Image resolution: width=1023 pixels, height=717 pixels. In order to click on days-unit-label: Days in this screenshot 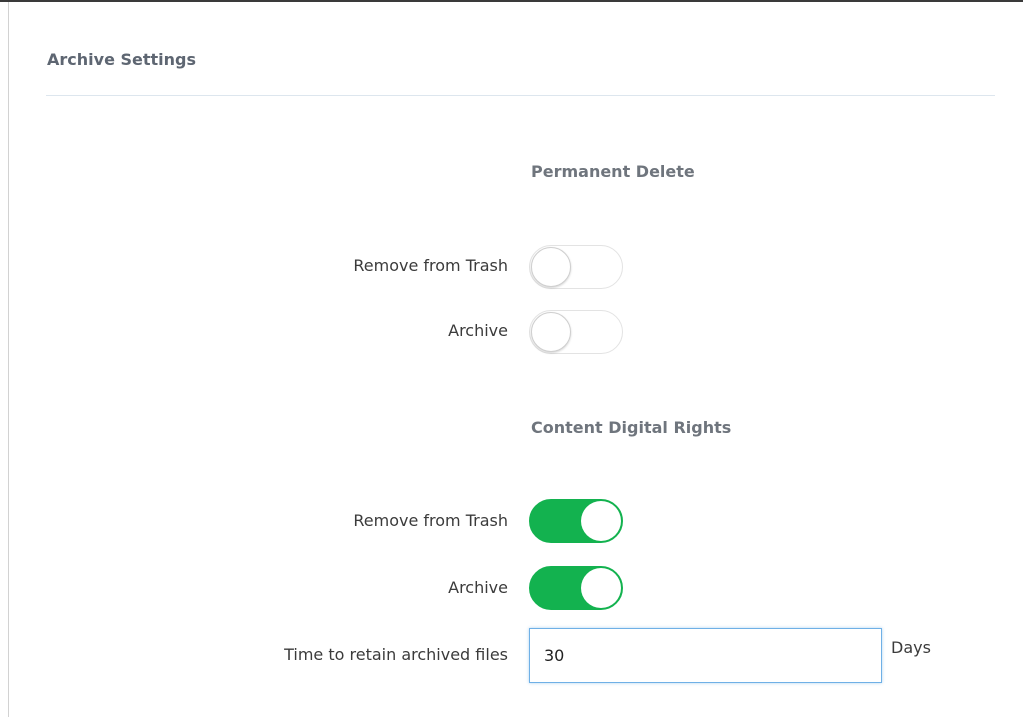, I will do `click(911, 647)`.